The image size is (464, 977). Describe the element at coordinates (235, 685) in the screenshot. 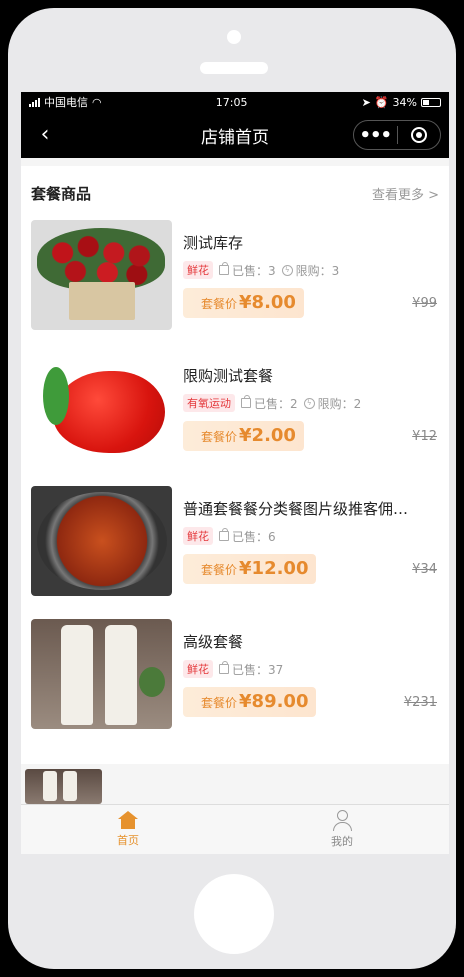

I see `product-item: 高级套餐 鲜花 已售：37 套餐价 ¥89.00 ¥231` at that location.